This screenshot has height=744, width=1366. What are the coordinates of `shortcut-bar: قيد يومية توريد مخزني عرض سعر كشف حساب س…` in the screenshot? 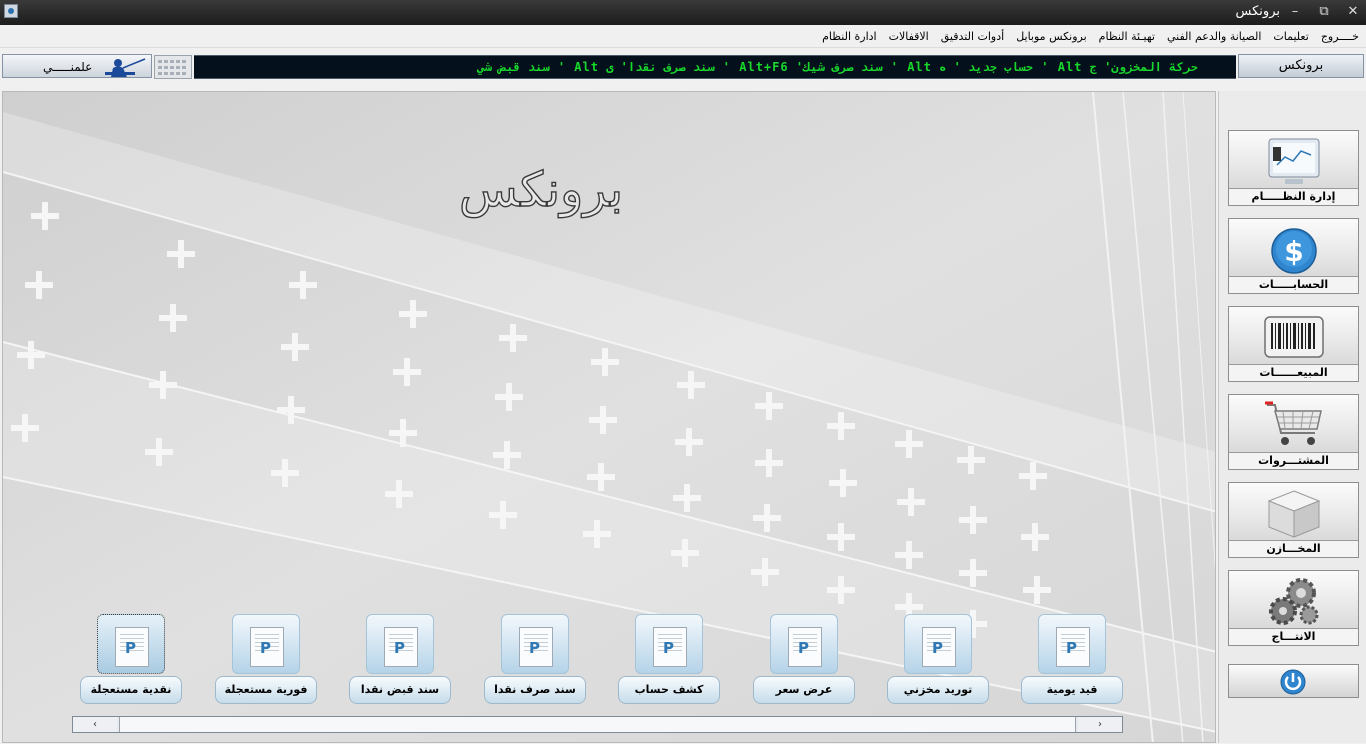 It's located at (610, 662).